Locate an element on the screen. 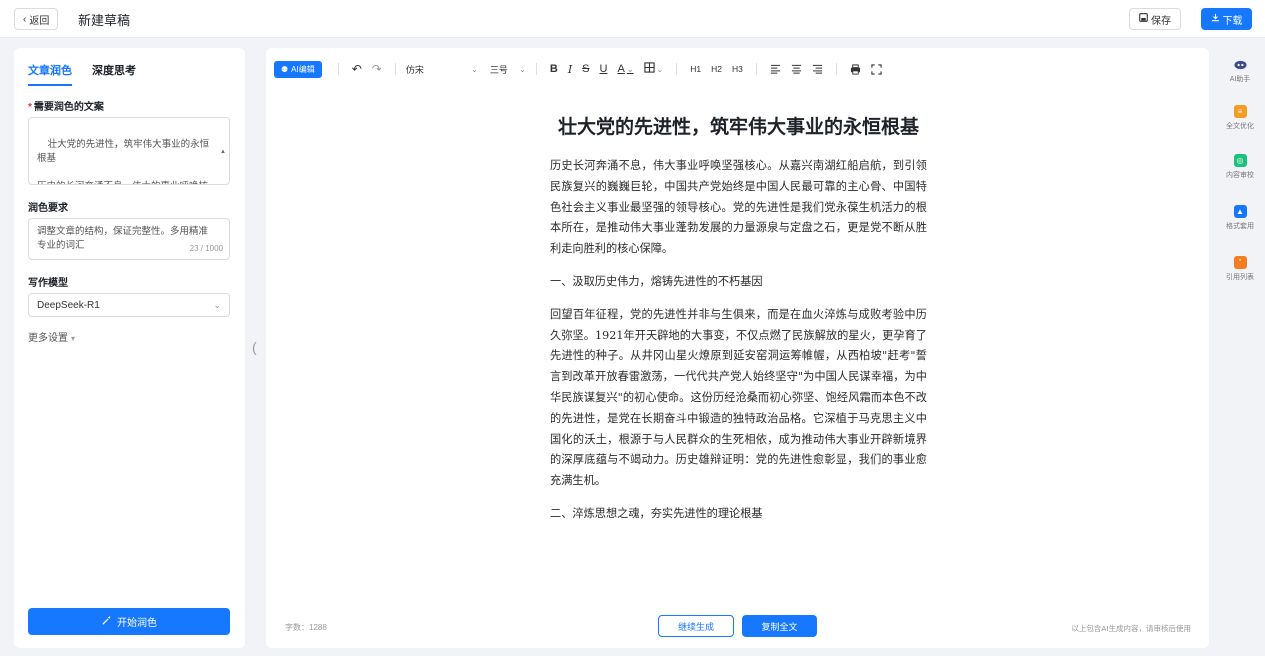  word-count: 字数：1288 is located at coordinates (306, 627).